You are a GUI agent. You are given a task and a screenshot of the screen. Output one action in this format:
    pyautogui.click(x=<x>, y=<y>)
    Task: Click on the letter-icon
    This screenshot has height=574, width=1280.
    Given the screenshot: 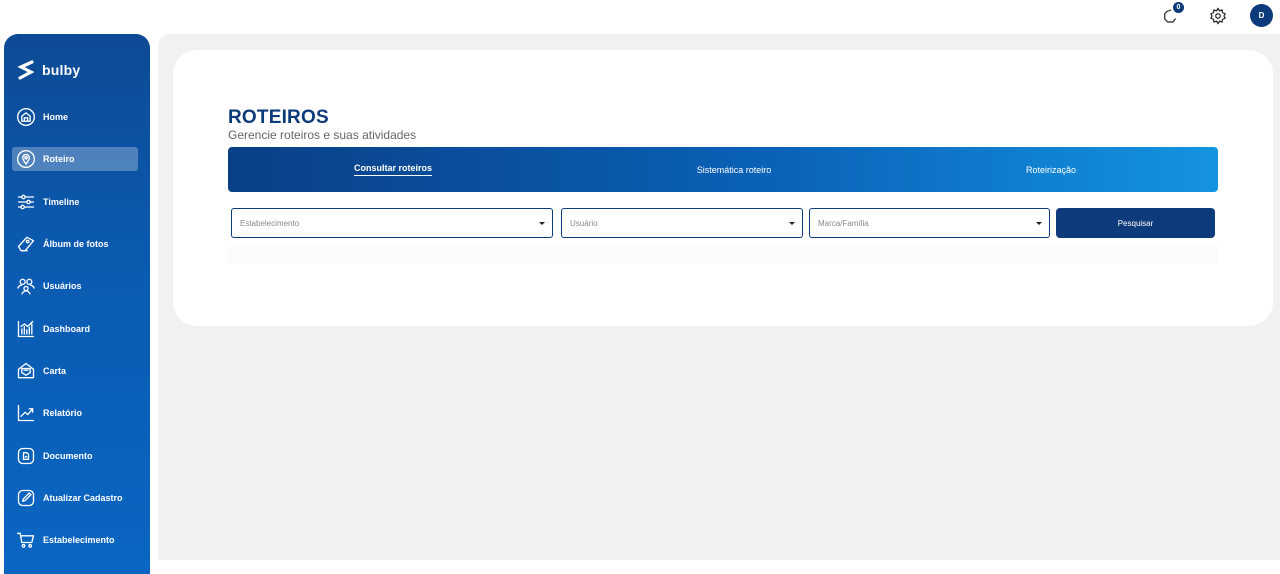 What is the action you would take?
    pyautogui.click(x=26, y=371)
    